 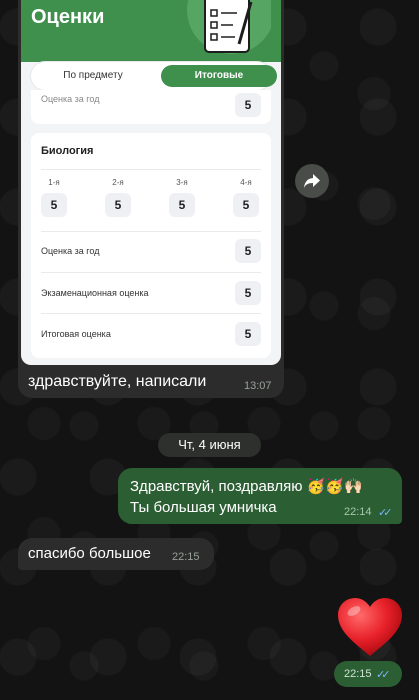 What do you see at coordinates (151, 107) in the screenshot?
I see `previous-card-peek: Оценка за год 5` at bounding box center [151, 107].